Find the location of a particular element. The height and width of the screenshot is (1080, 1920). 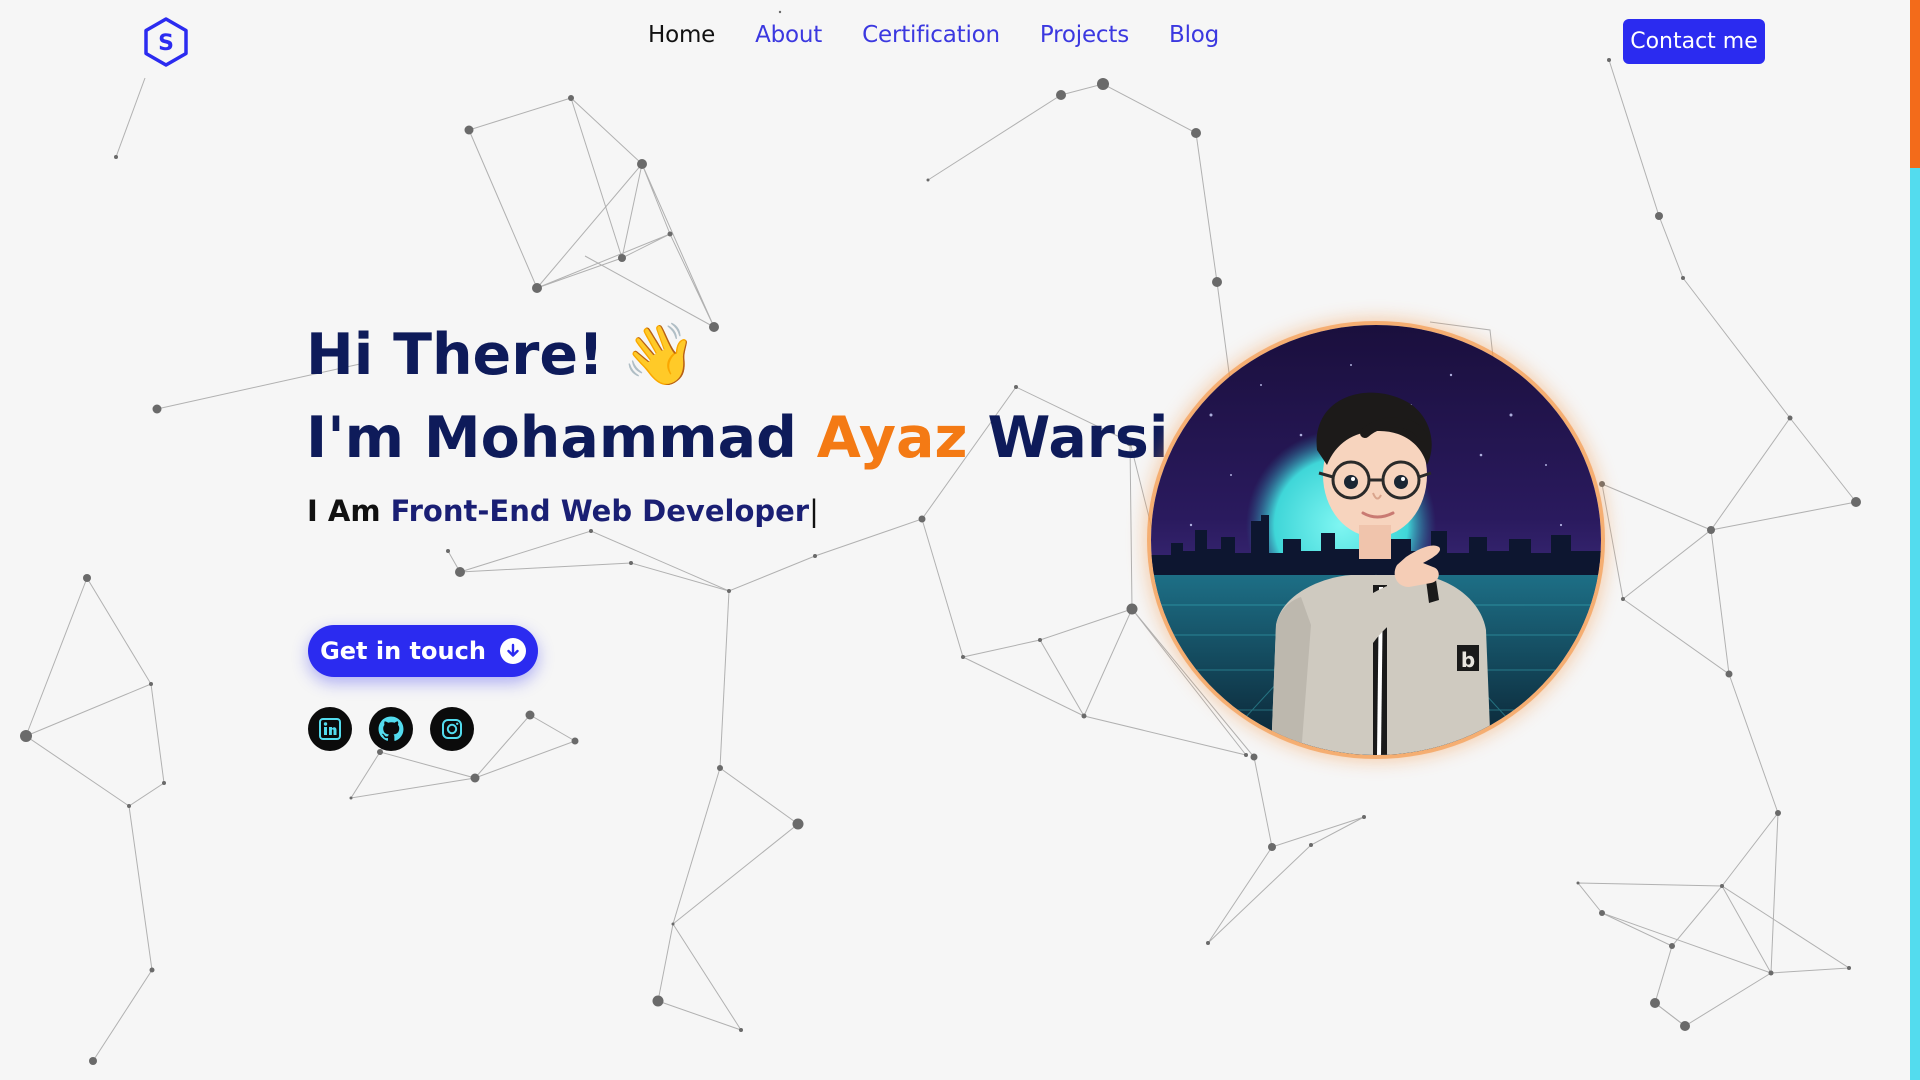

main-nav: Home About Certification Projects Blog is located at coordinates (933, 35).